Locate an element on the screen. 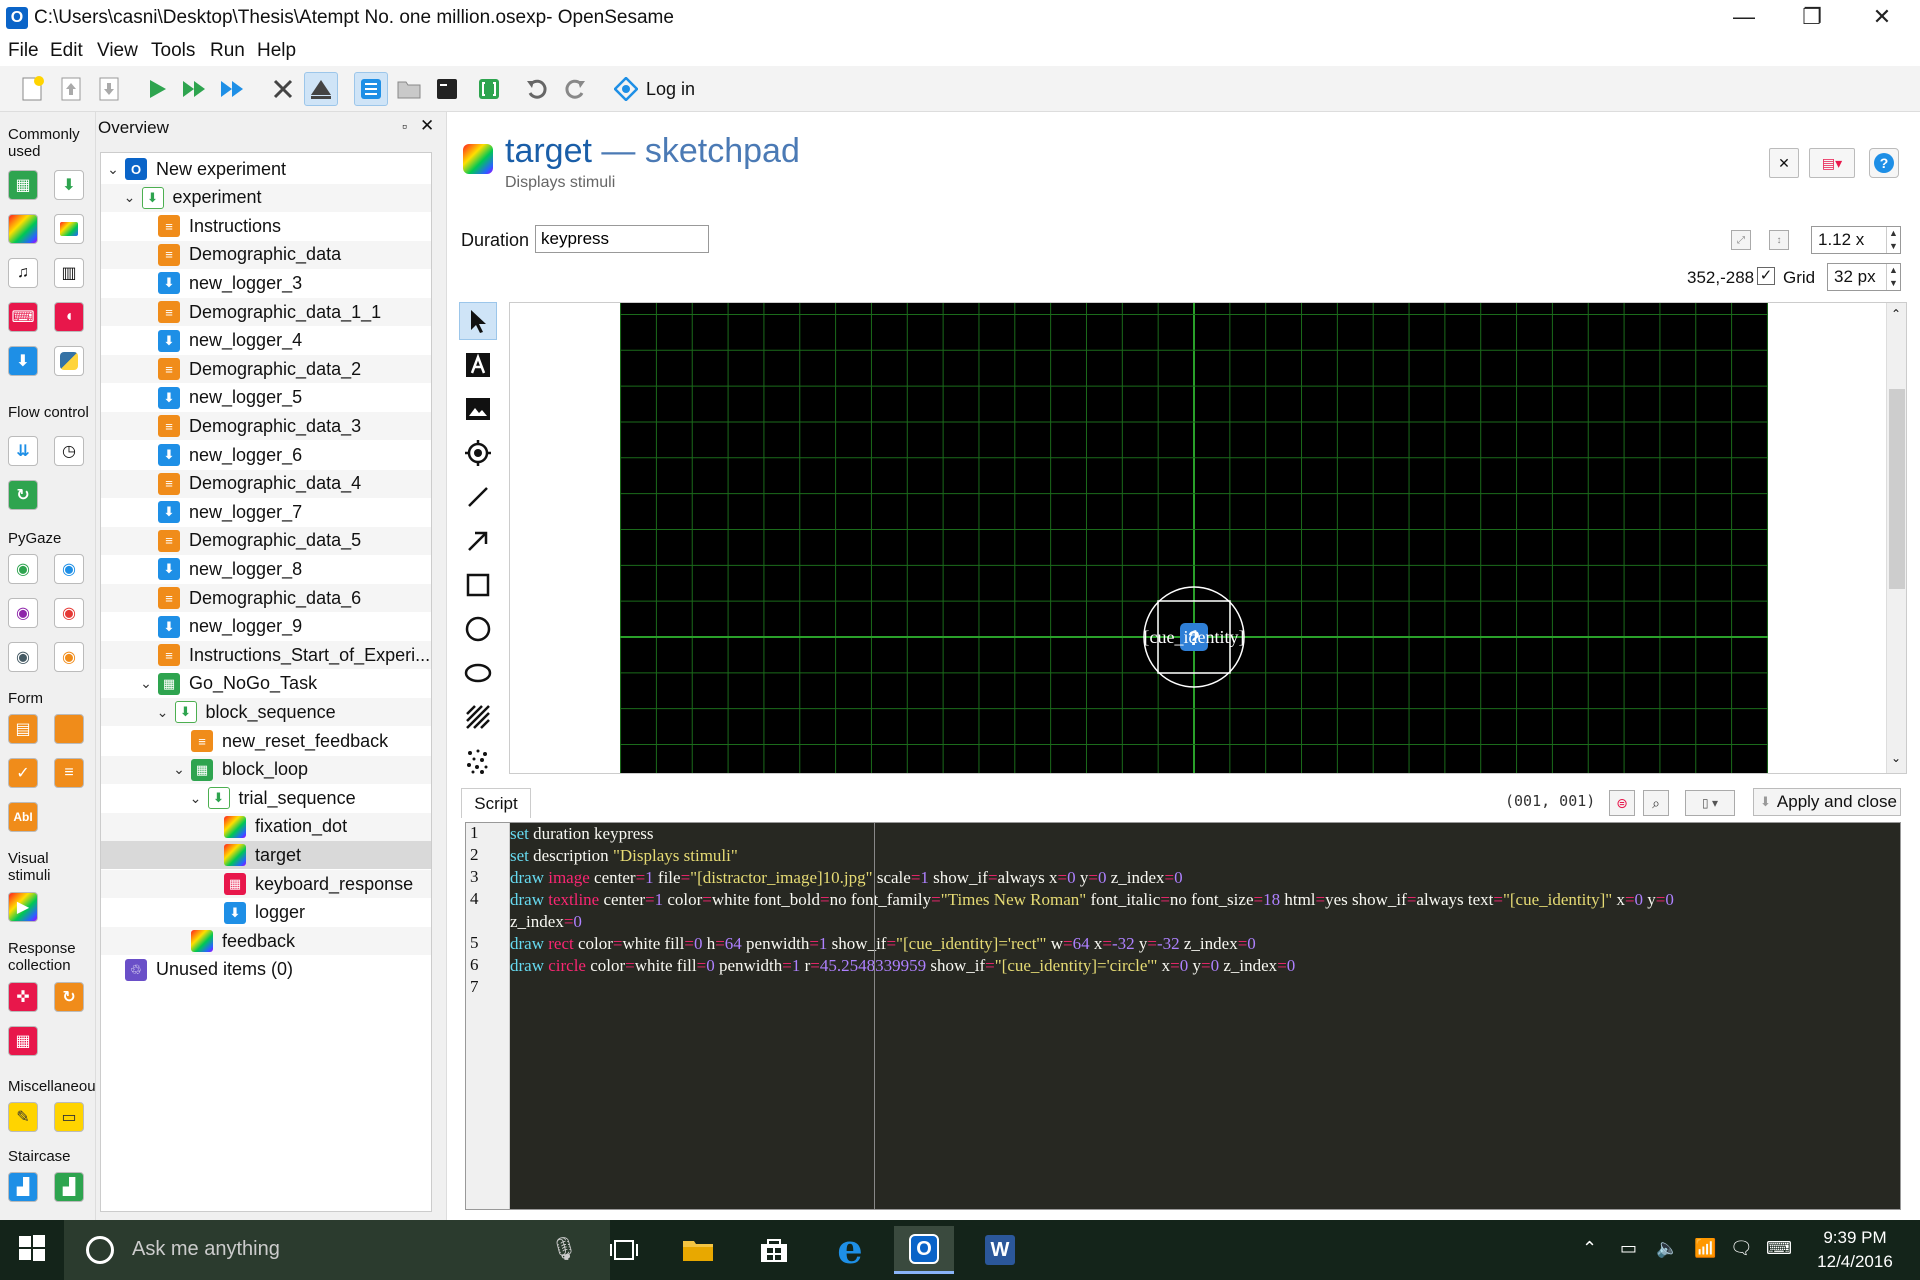 This screenshot has width=1920, height=1280. tree-item: ⌄ O New experiment is located at coordinates (266, 169).